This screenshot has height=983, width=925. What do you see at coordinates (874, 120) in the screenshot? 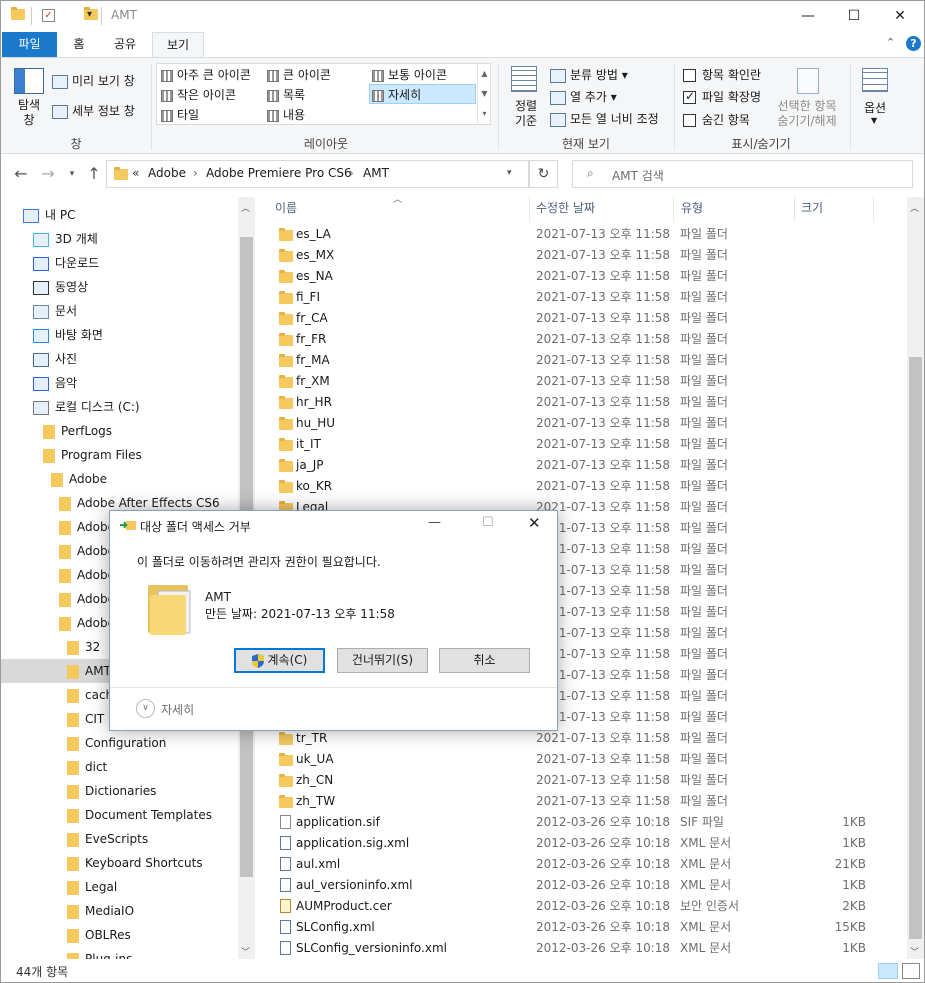
I see `options-dropdown-icon: ▼` at bounding box center [874, 120].